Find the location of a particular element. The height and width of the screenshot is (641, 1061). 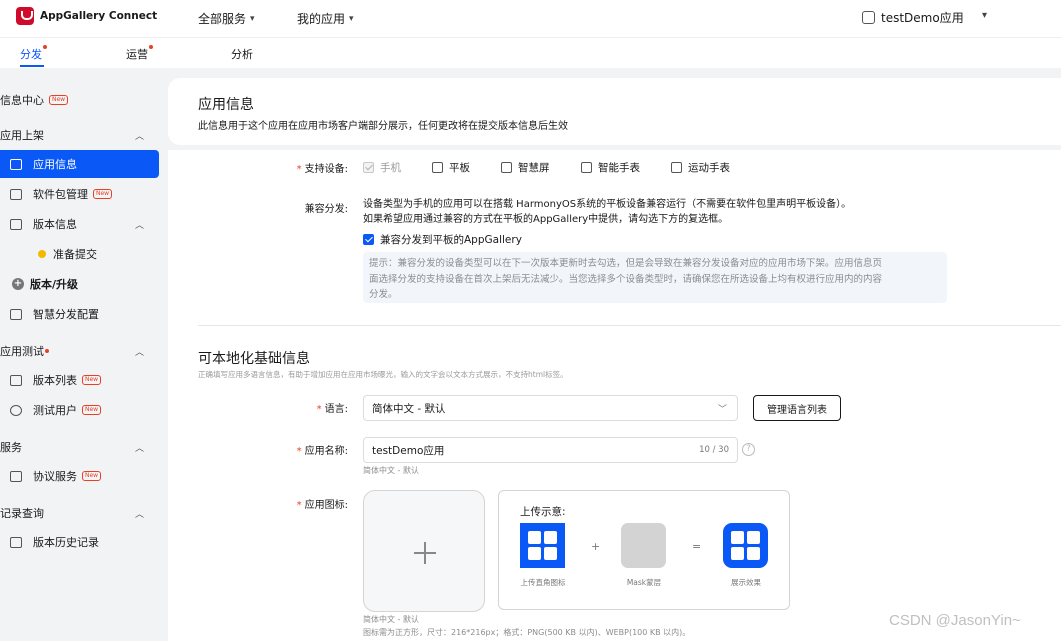

language-select: 简体中文 - 默认 ﹀ is located at coordinates (550, 408).